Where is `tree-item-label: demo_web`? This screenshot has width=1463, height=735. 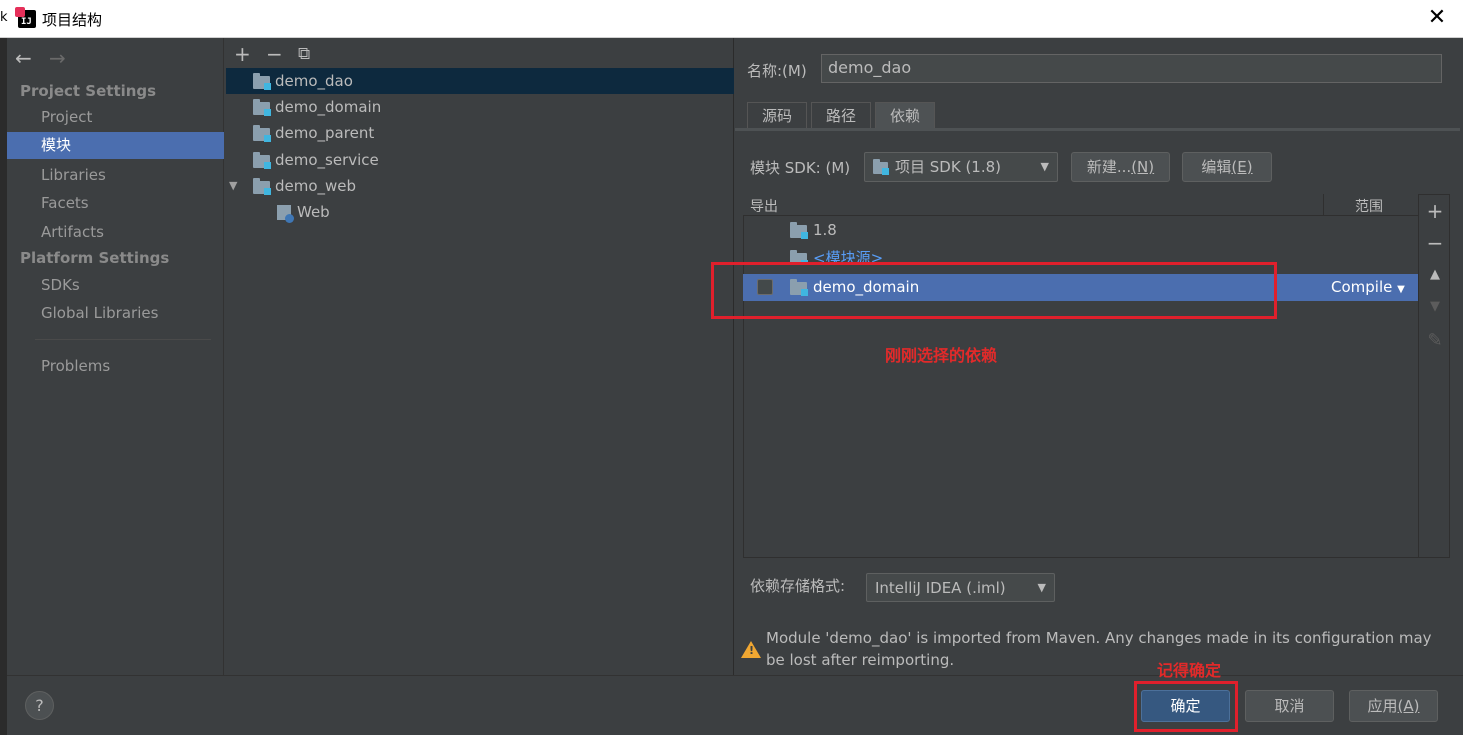 tree-item-label: demo_web is located at coordinates (316, 186).